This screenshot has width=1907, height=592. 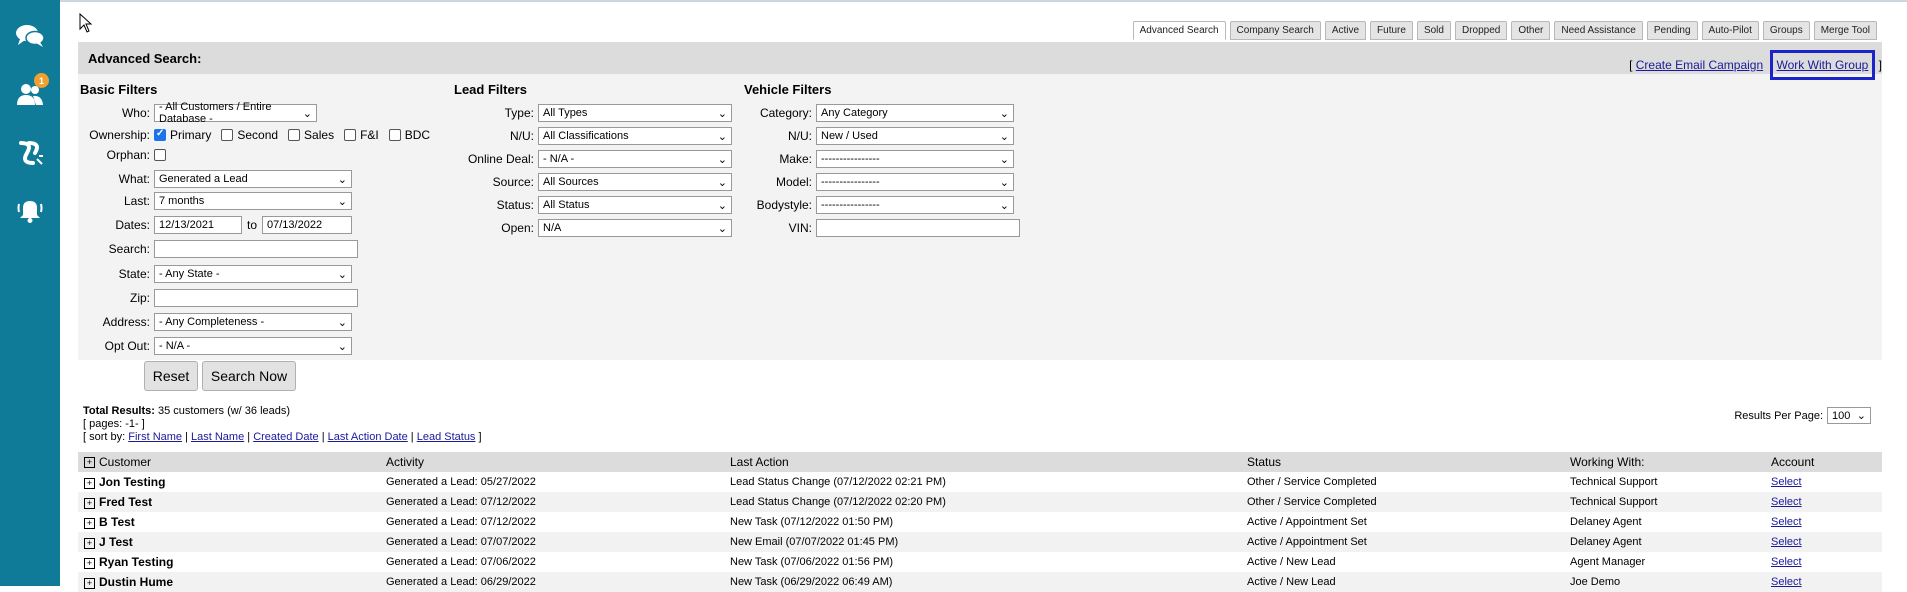 What do you see at coordinates (117, 462) in the screenshot?
I see `header-customer: + Customer` at bounding box center [117, 462].